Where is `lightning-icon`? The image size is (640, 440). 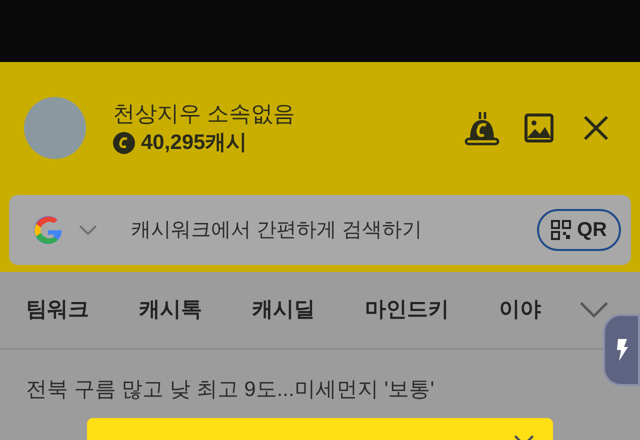 lightning-icon is located at coordinates (621, 350).